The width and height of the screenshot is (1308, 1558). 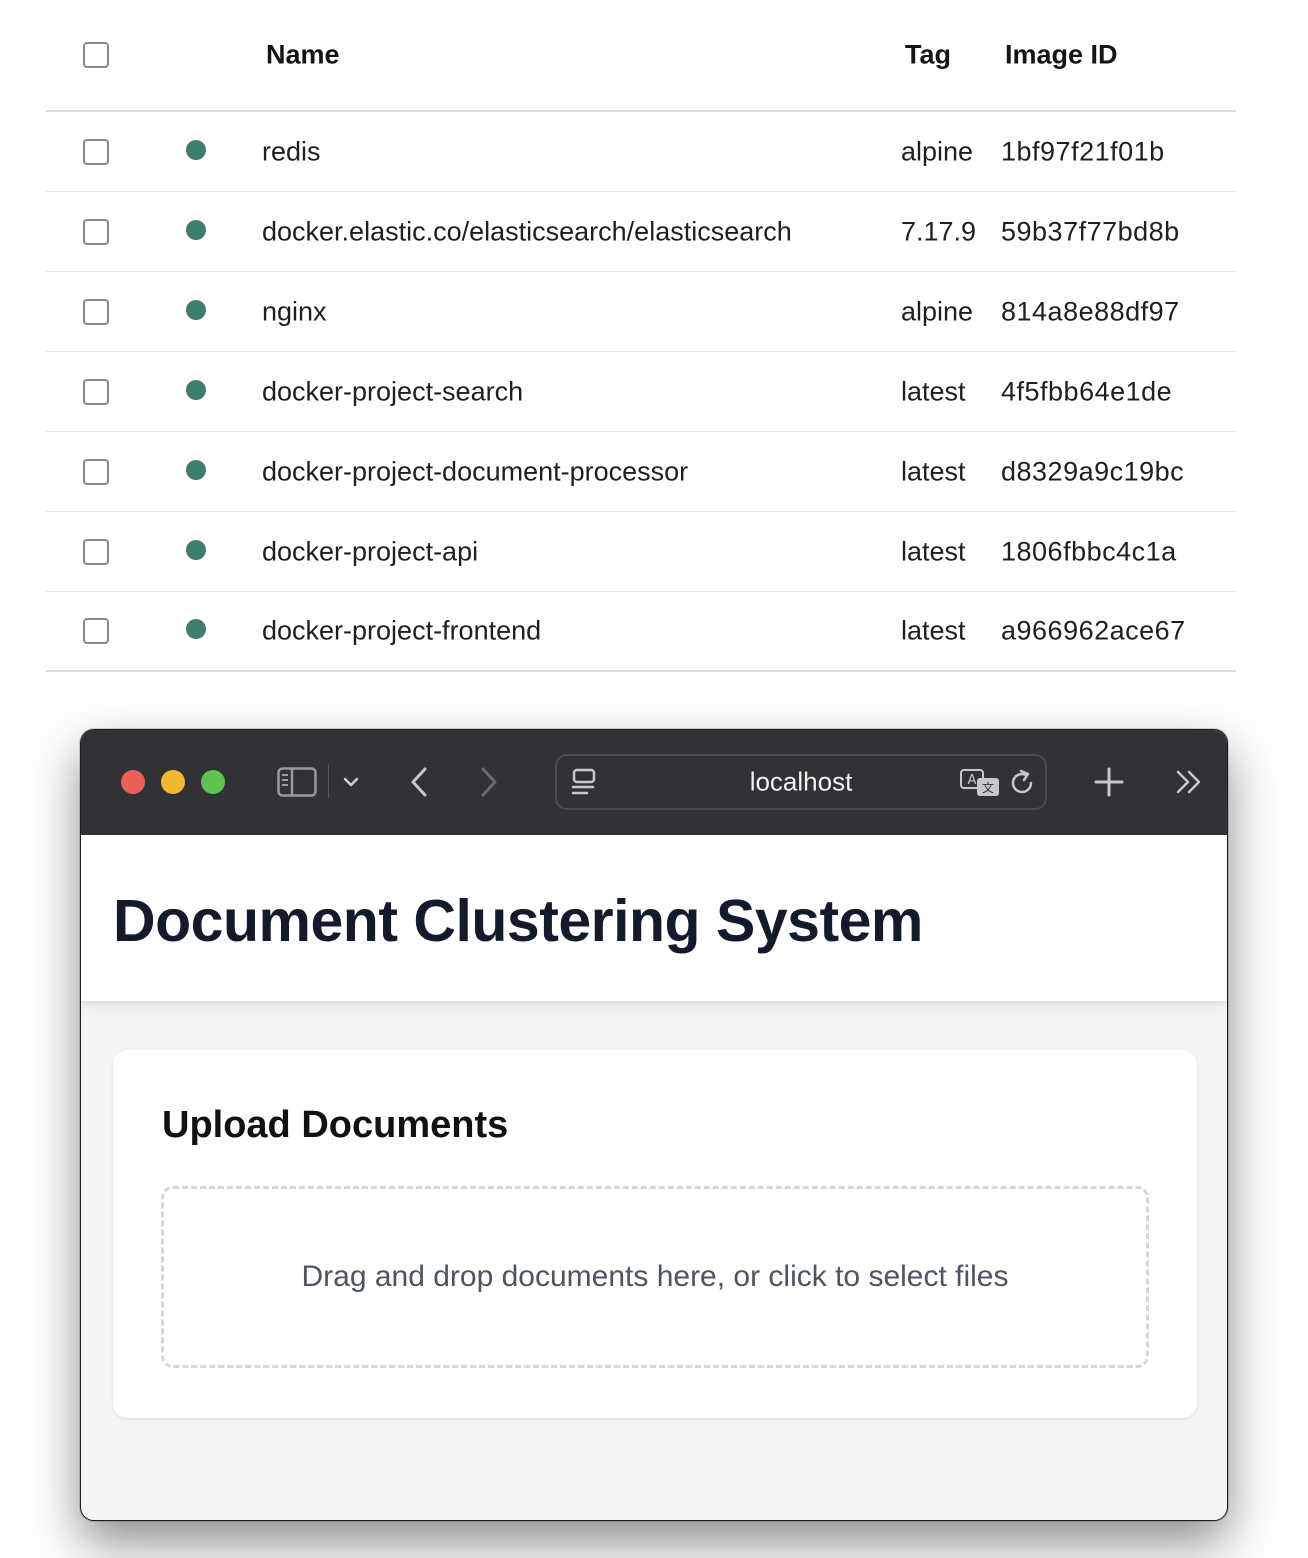 I want to click on close-window-button, so click(x=133, y=782).